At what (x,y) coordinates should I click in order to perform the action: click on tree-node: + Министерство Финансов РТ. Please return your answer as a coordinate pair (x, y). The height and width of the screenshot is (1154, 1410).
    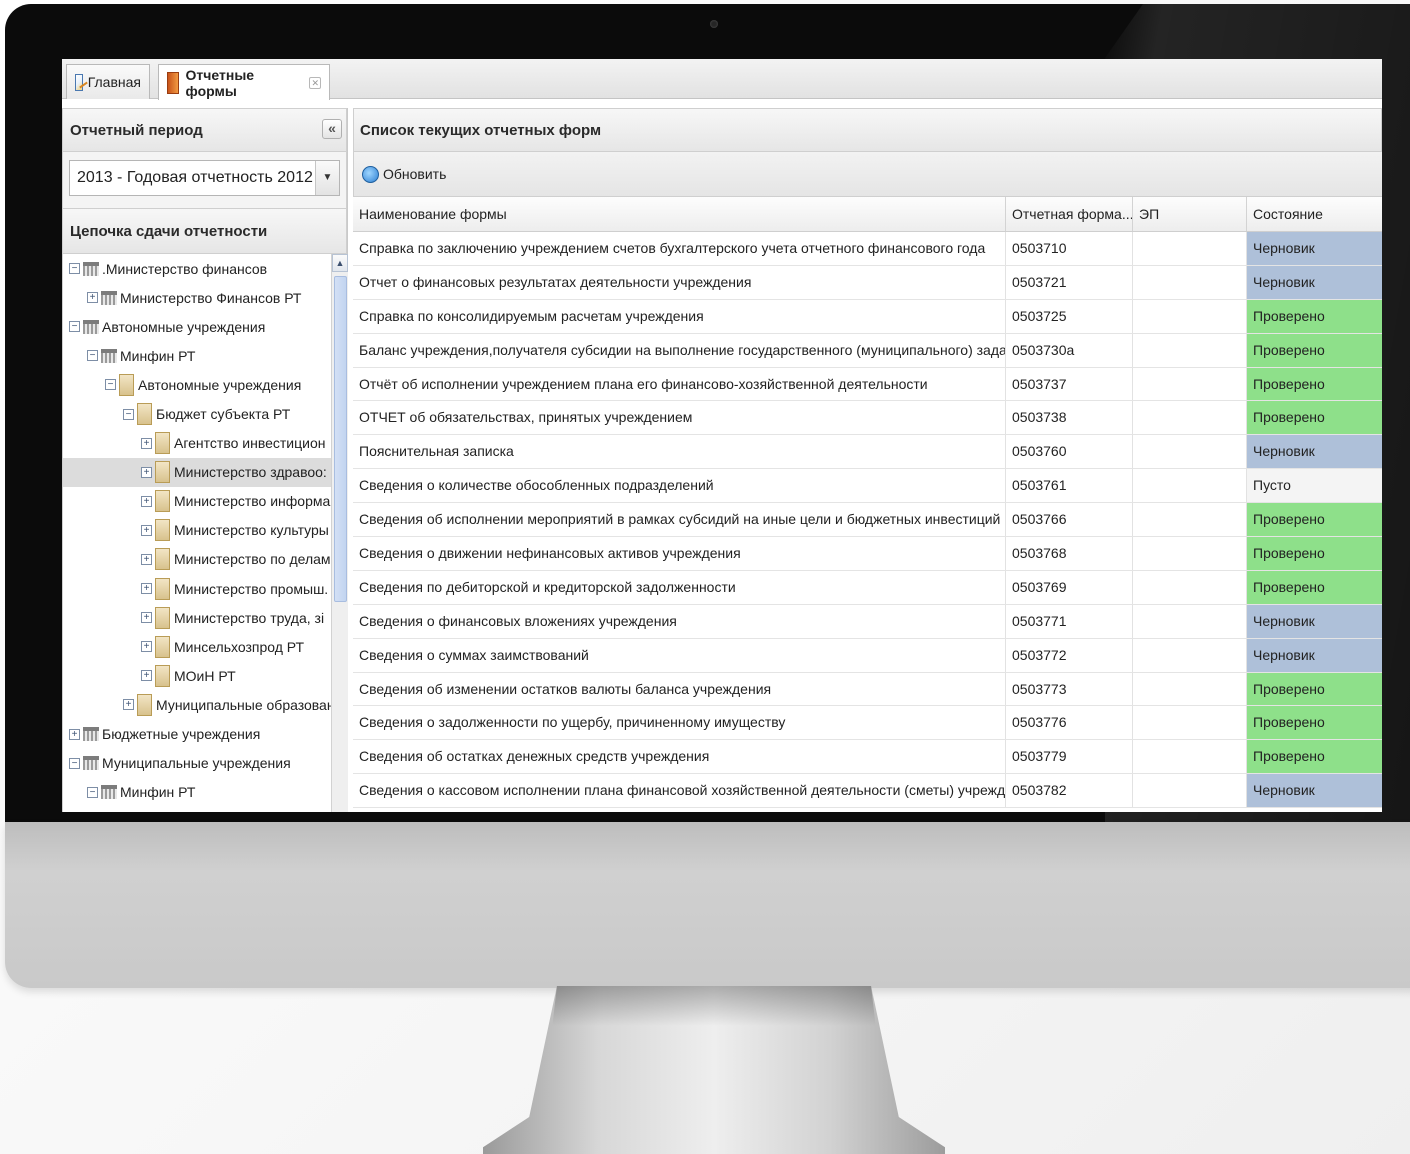
    Looking at the image, I should click on (205, 297).